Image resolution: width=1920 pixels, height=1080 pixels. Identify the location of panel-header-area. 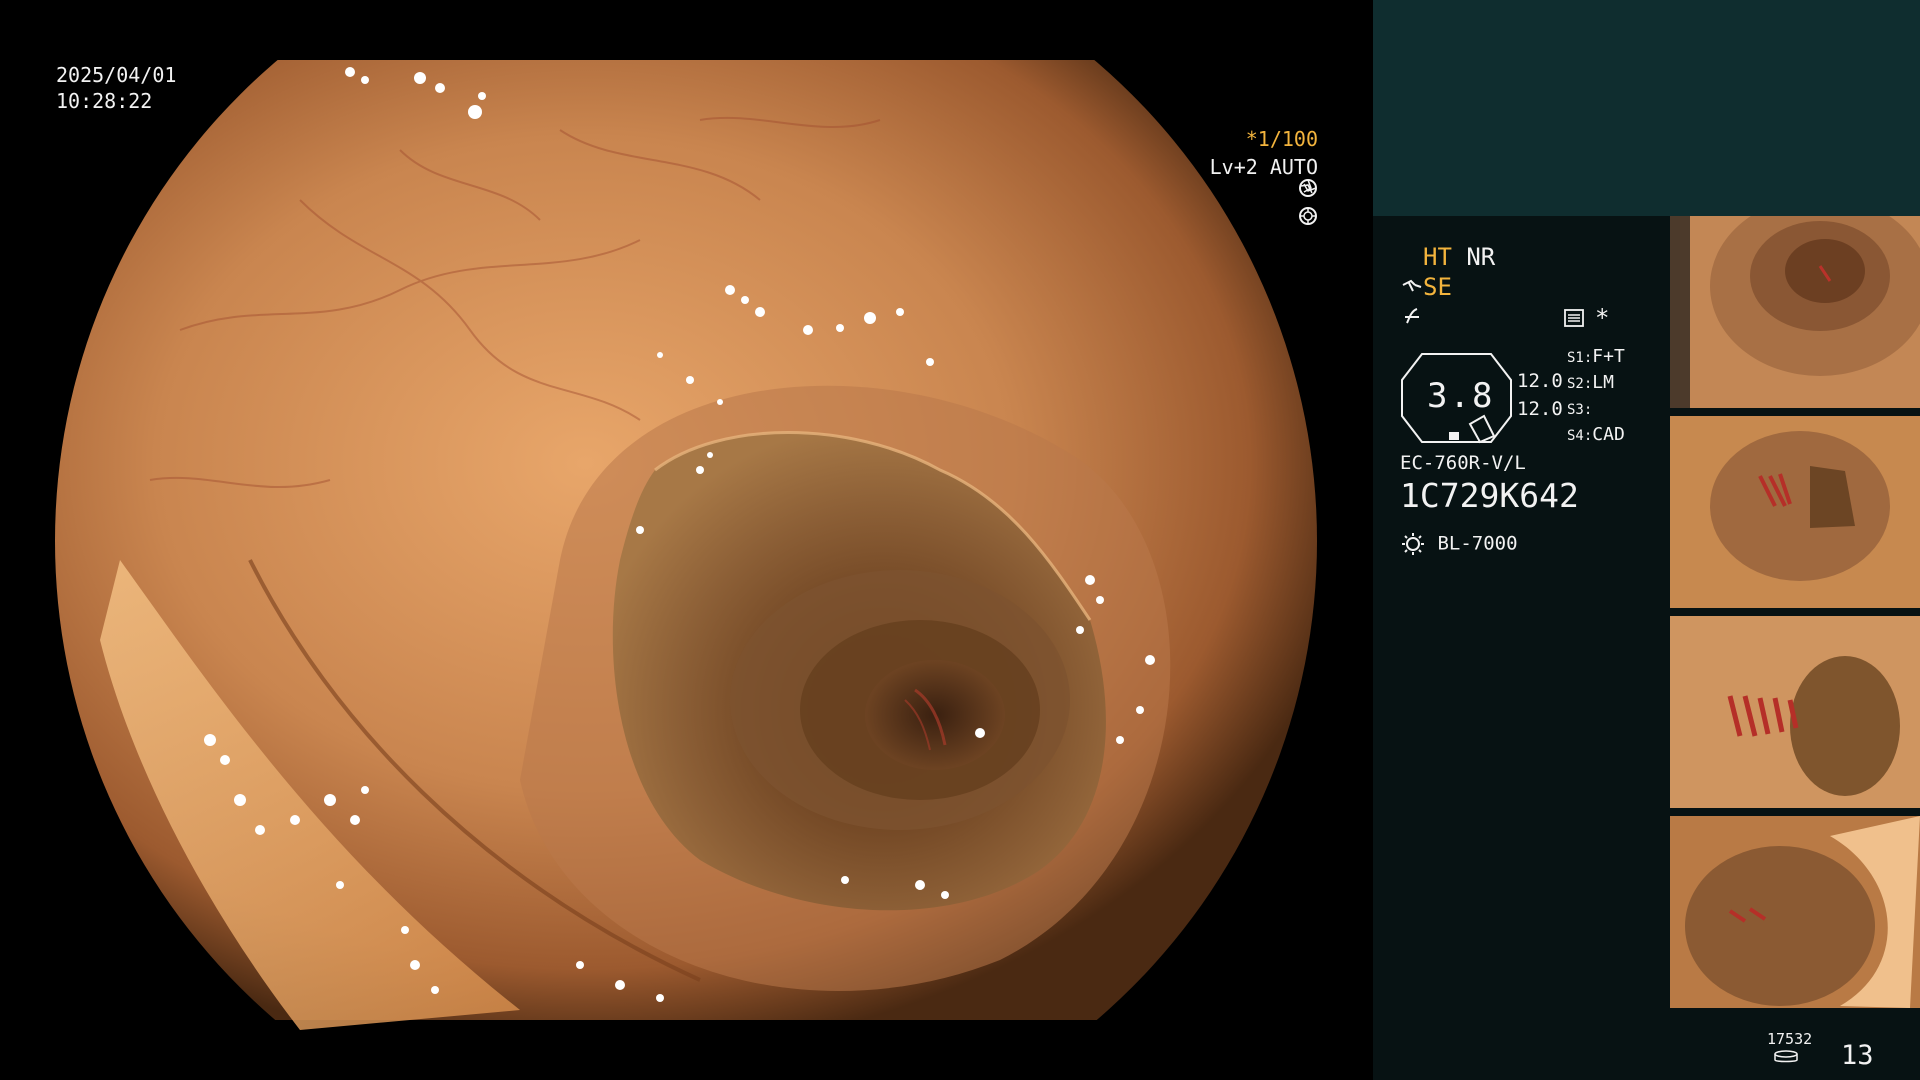
(1646, 108).